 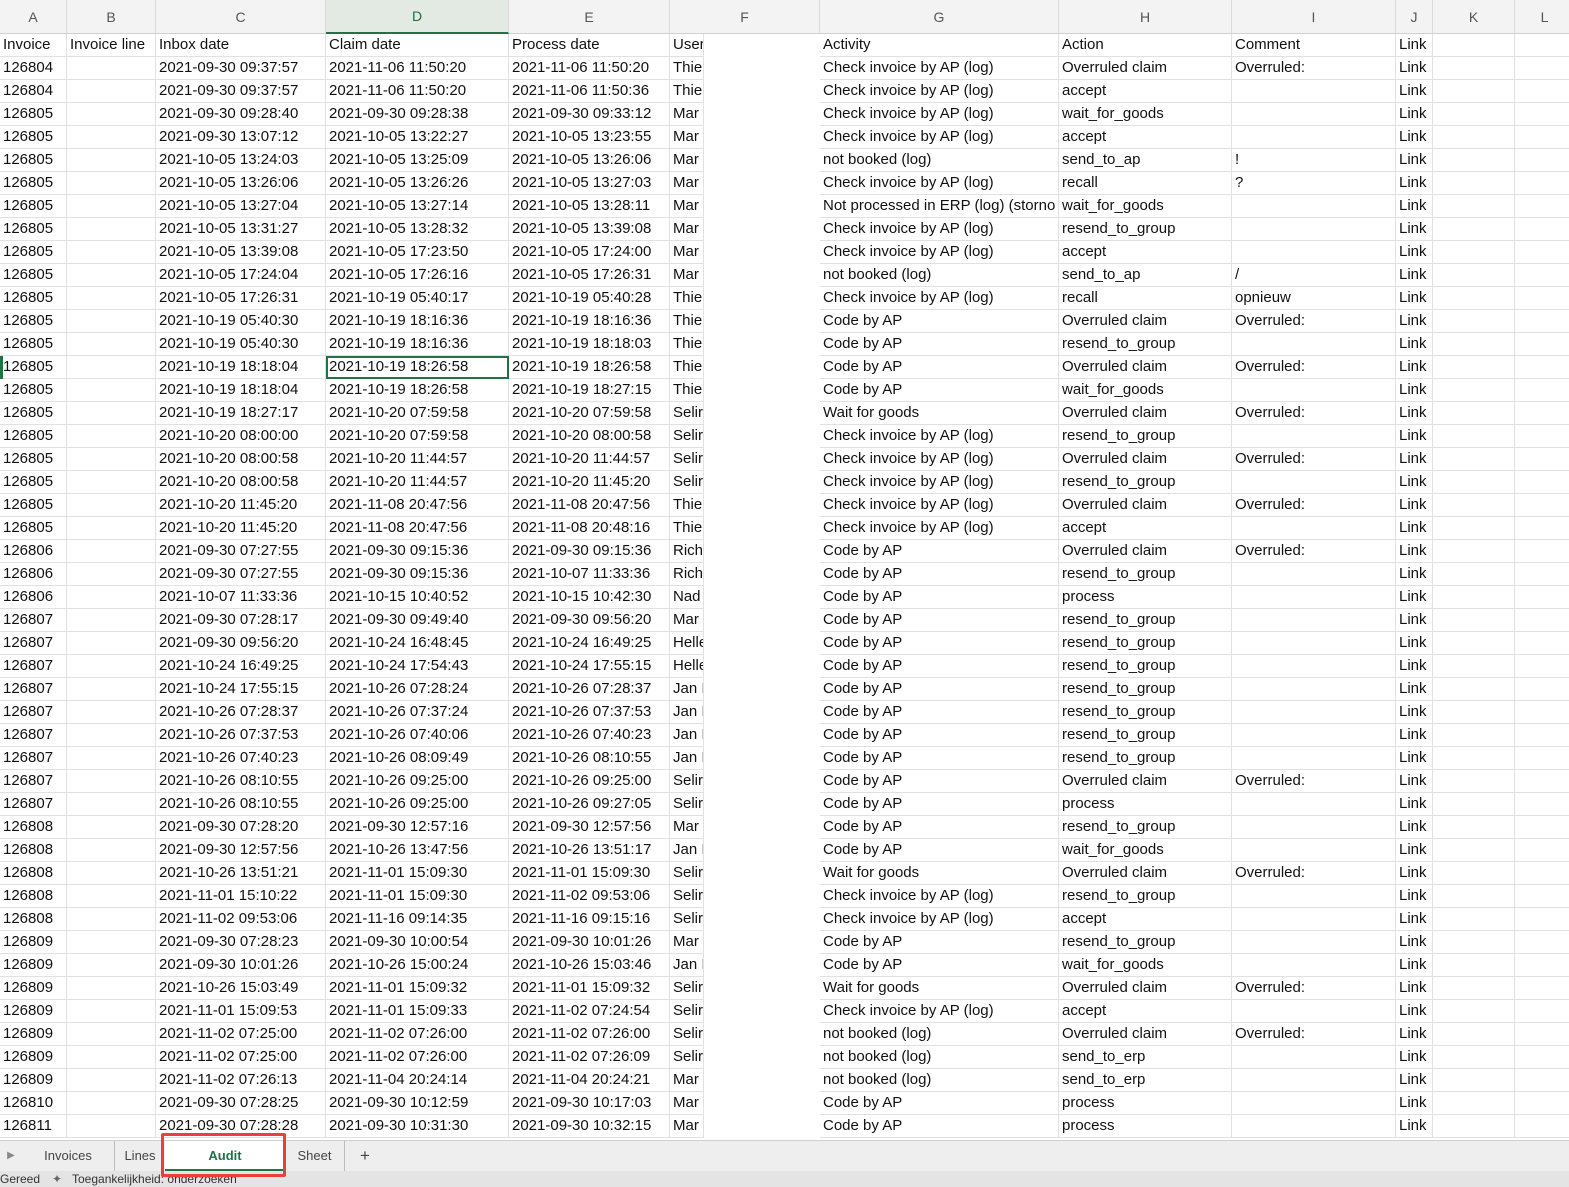 What do you see at coordinates (241, 252) in the screenshot?
I see `table-cell: 2021-10-05 13:39:08` at bounding box center [241, 252].